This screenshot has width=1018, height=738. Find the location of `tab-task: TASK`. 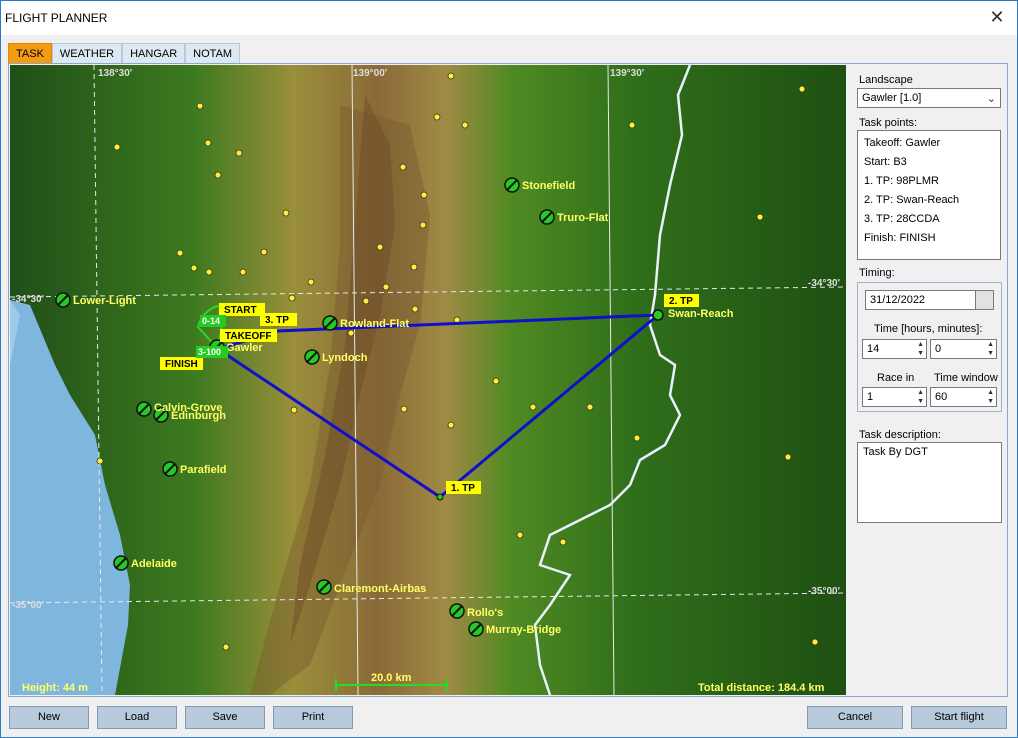

tab-task: TASK is located at coordinates (30, 53).